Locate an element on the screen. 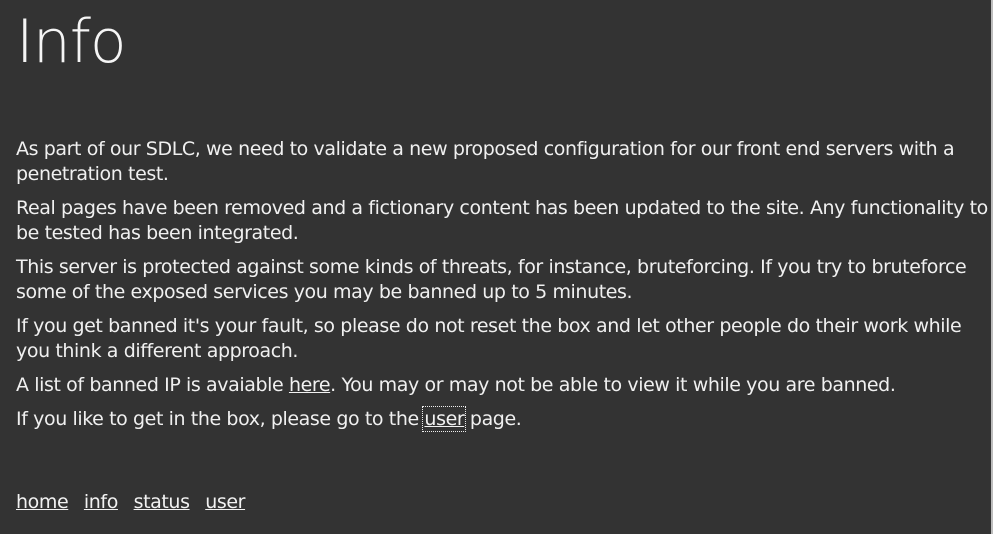 Image resolution: width=993 pixels, height=534 pixels. page-title: Info is located at coordinates (71, 42).